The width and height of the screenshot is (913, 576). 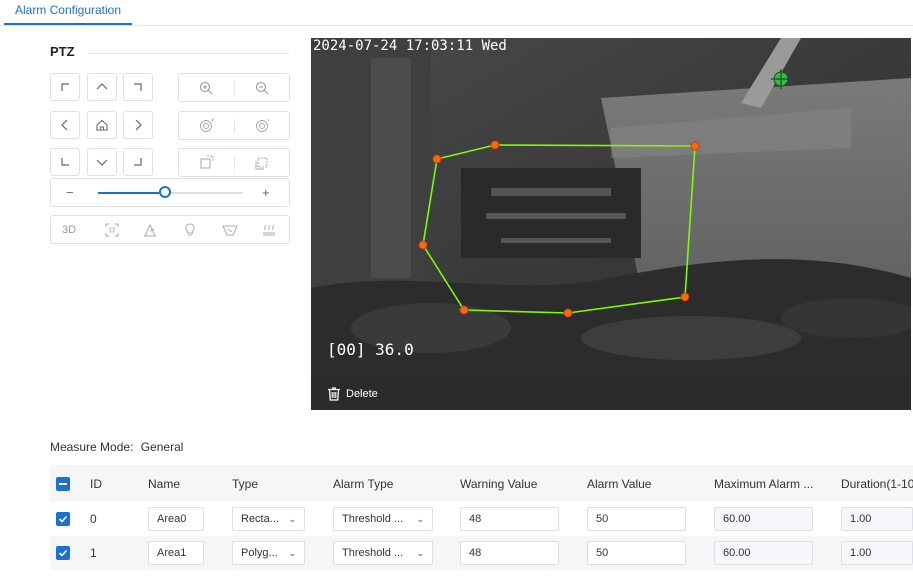 I want to click on lens-cover-icon, so click(x=230, y=230).